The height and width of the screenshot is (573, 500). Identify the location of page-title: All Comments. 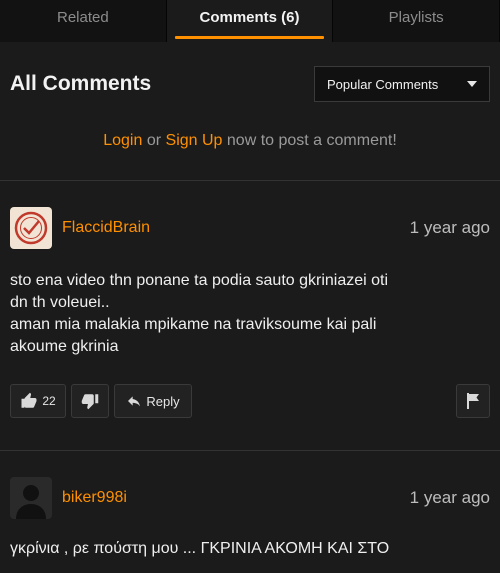
(81, 83).